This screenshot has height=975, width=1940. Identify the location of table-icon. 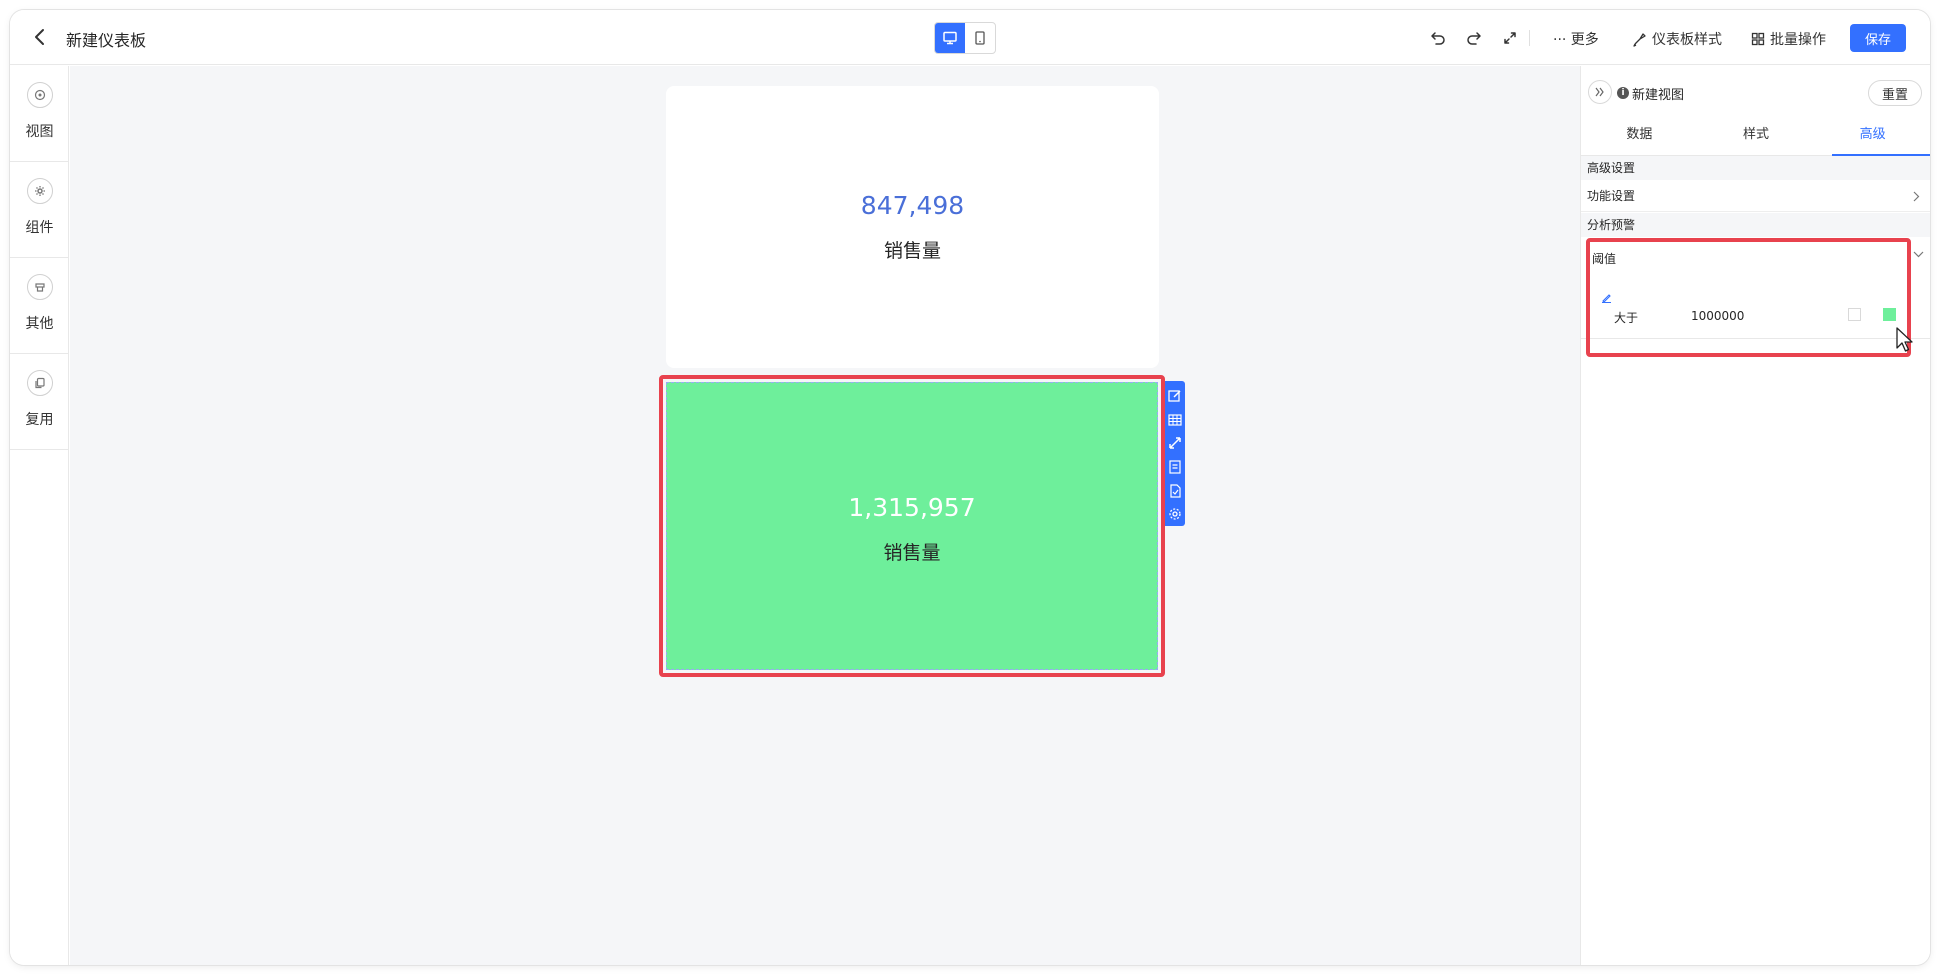
(1175, 420).